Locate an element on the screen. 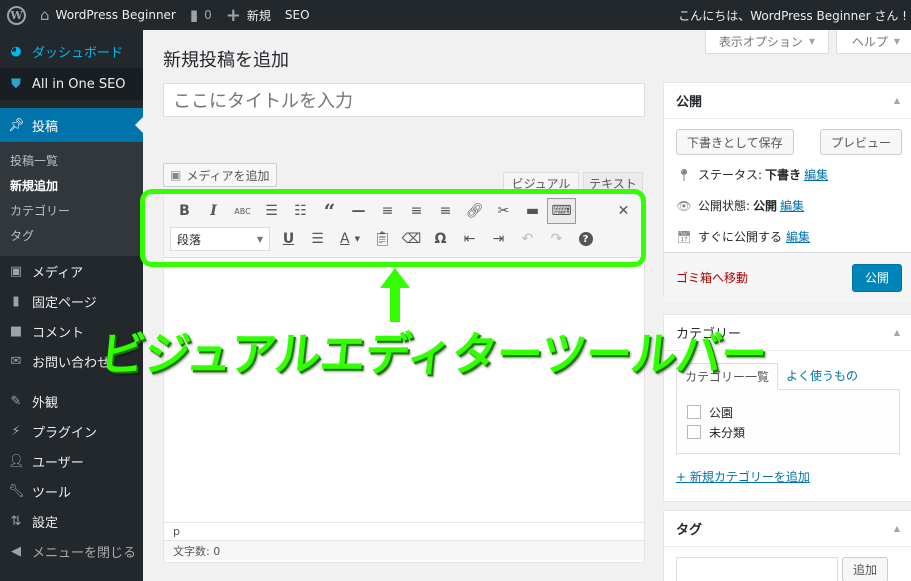  help-label: ヘルプ is located at coordinates (869, 42).